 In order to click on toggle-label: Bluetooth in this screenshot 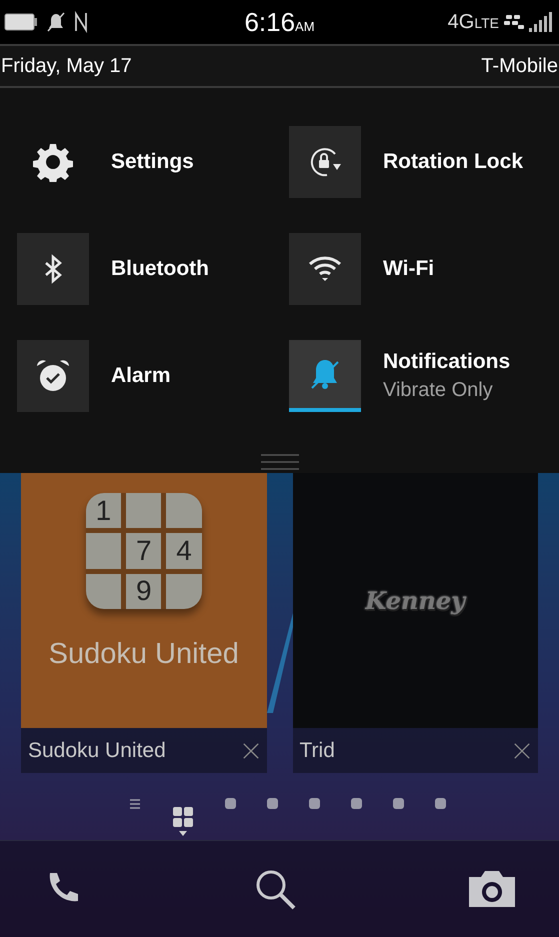, I will do `click(160, 269)`.